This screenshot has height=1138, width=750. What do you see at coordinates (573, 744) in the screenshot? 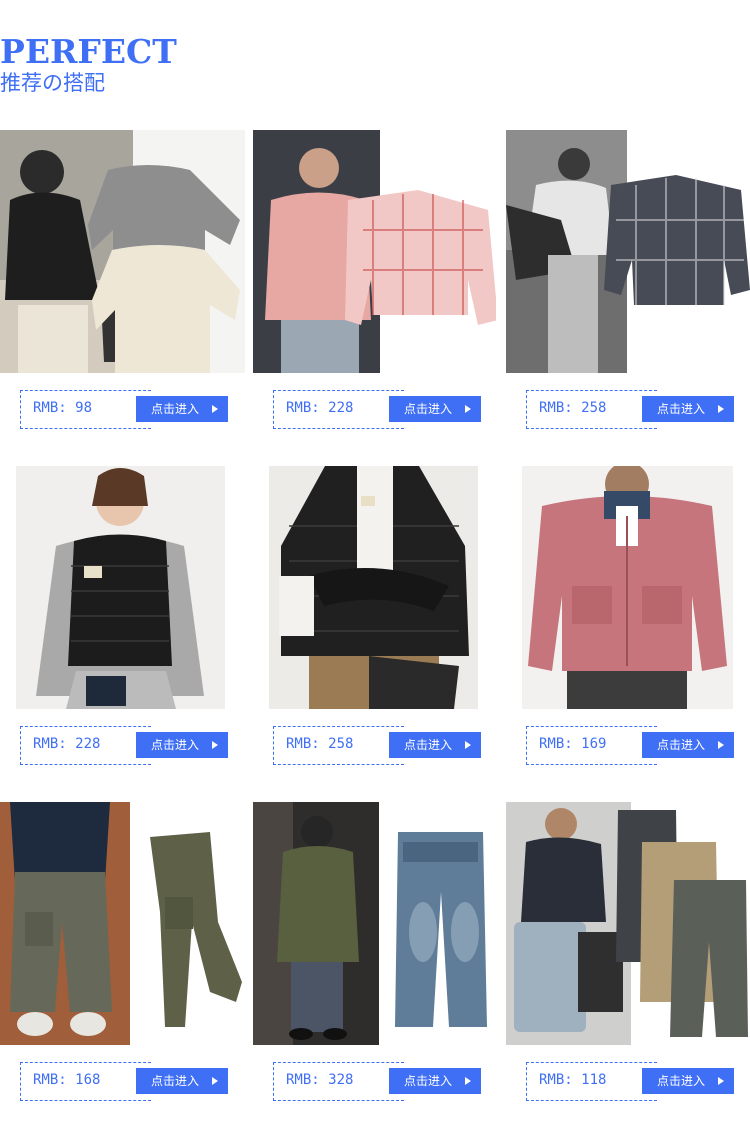
I see `price-label: RMB: 169` at bounding box center [573, 744].